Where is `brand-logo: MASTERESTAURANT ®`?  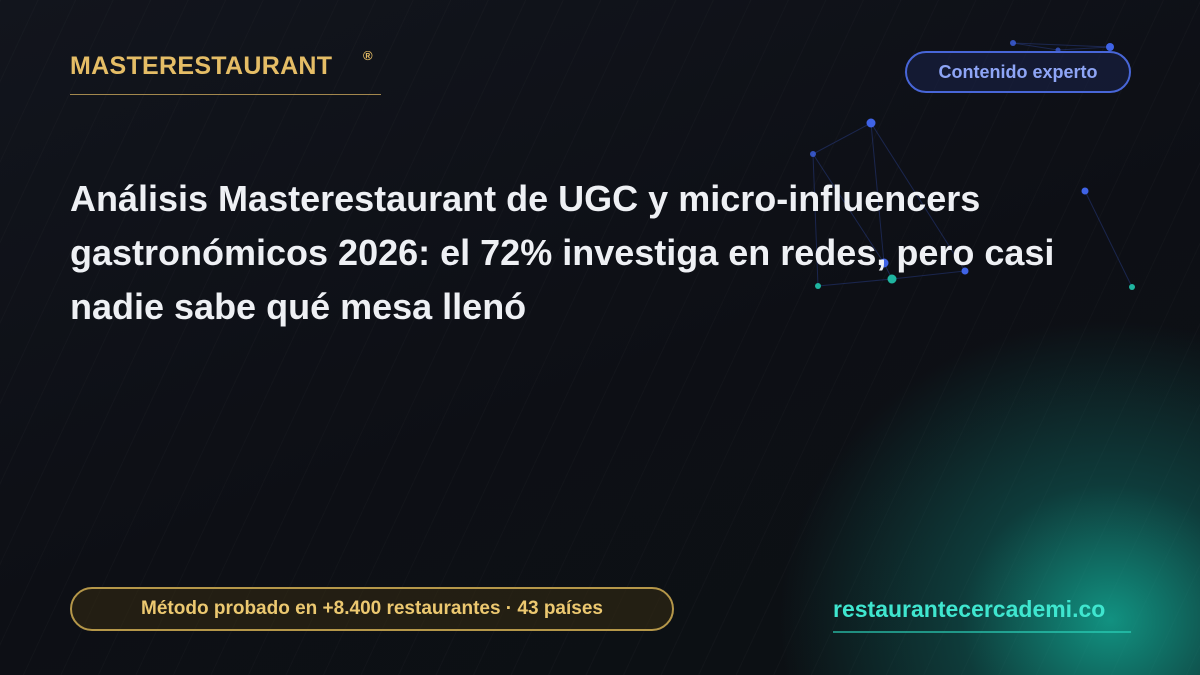
brand-logo: MASTERESTAURANT ® is located at coordinates (225, 71).